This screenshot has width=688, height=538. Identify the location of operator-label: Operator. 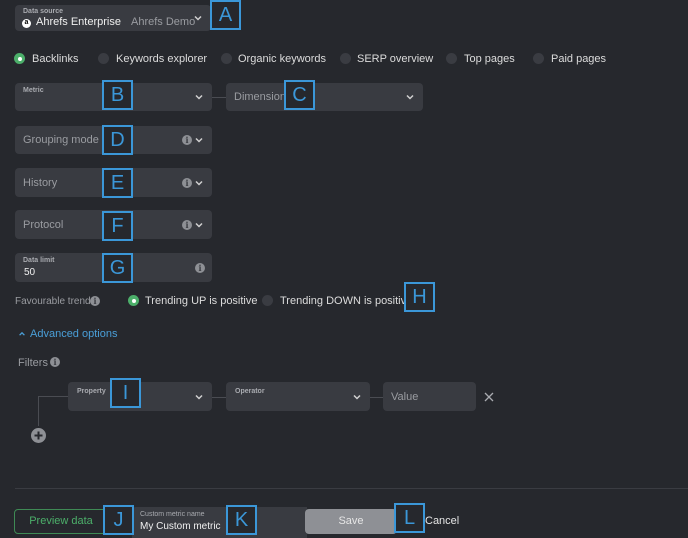
(250, 391).